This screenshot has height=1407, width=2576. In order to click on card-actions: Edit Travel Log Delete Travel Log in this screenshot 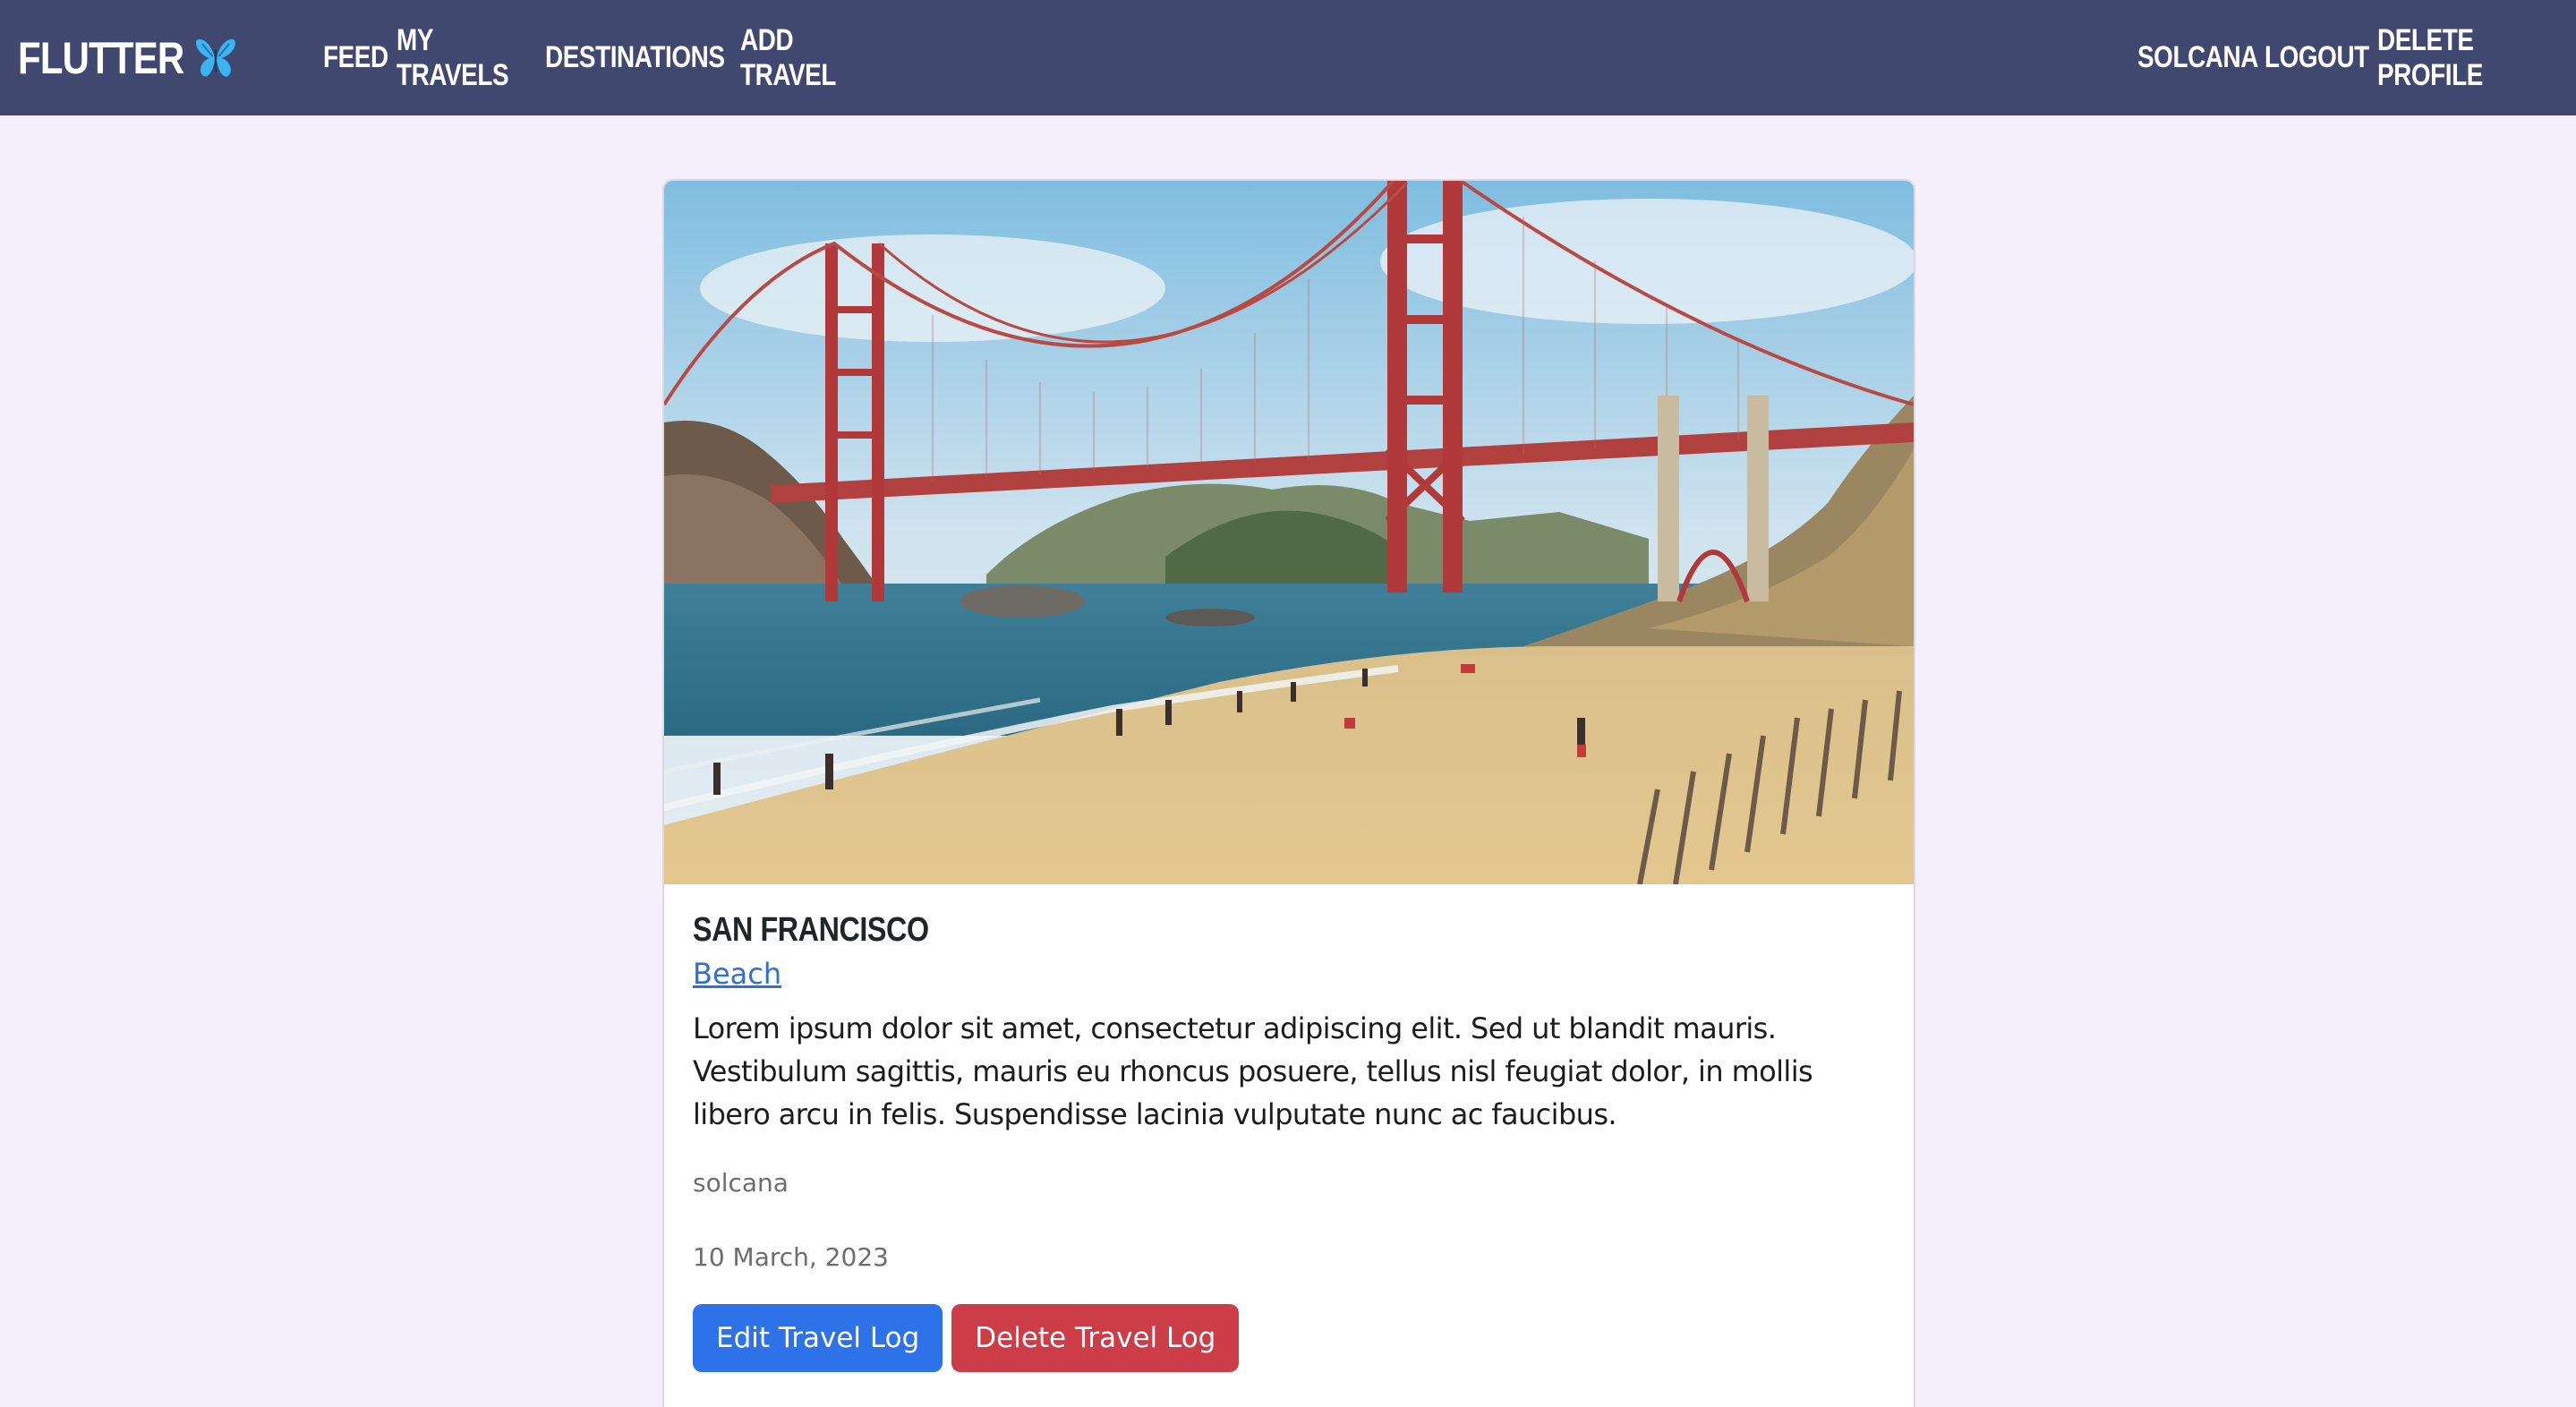, I will do `click(1289, 1338)`.